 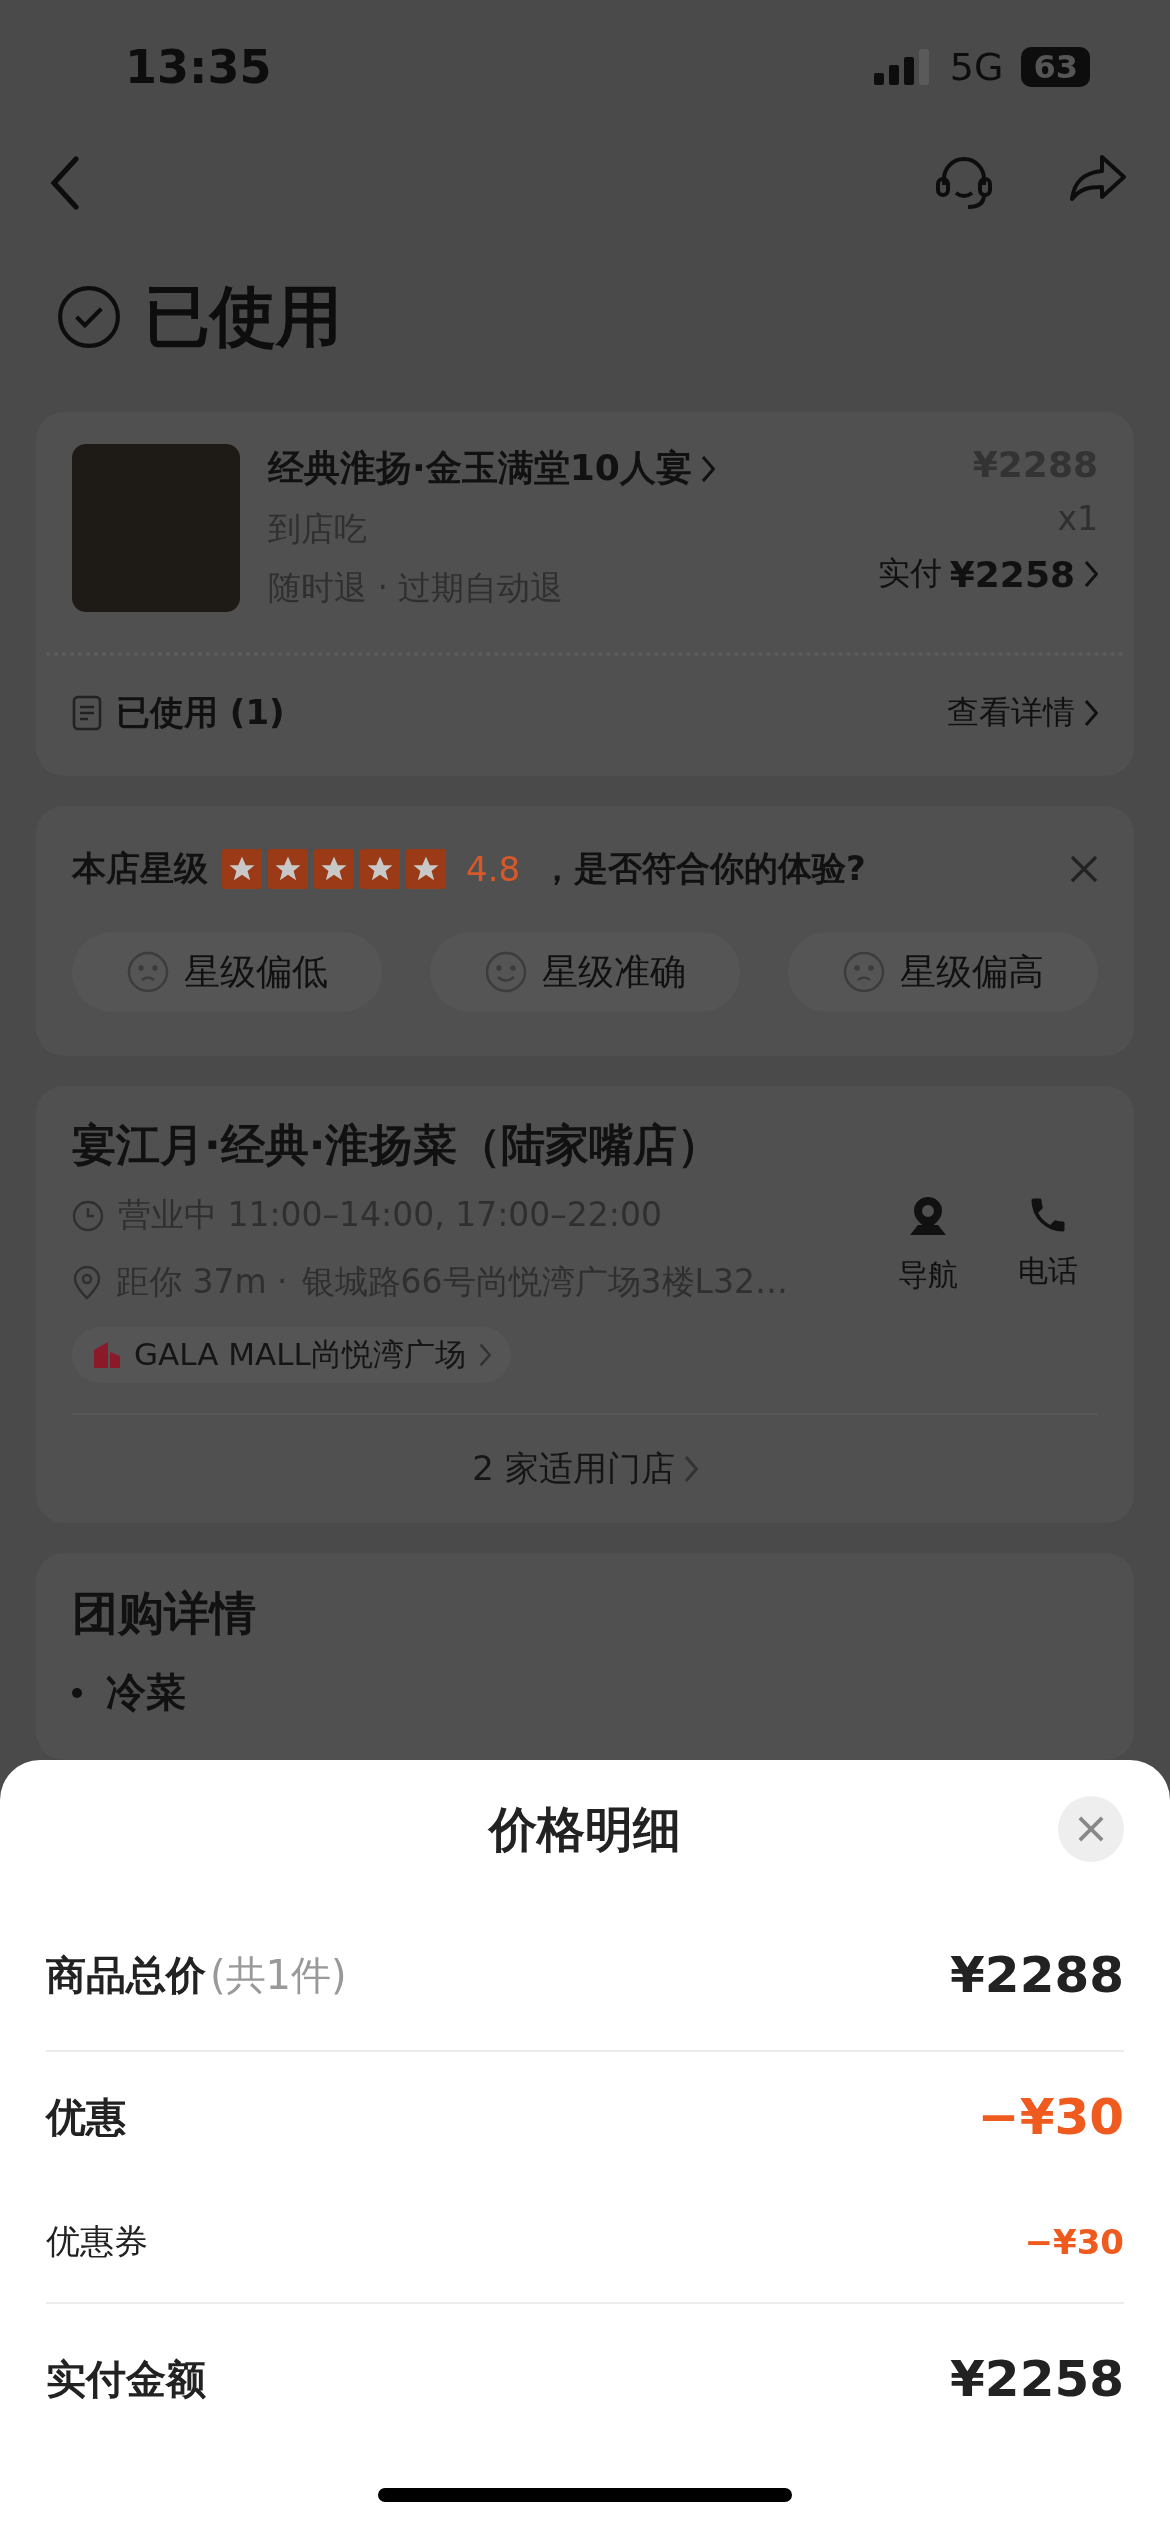 I want to click on deal-name-link: 经典淮扬·金玉满堂10人宴, so click(x=559, y=468).